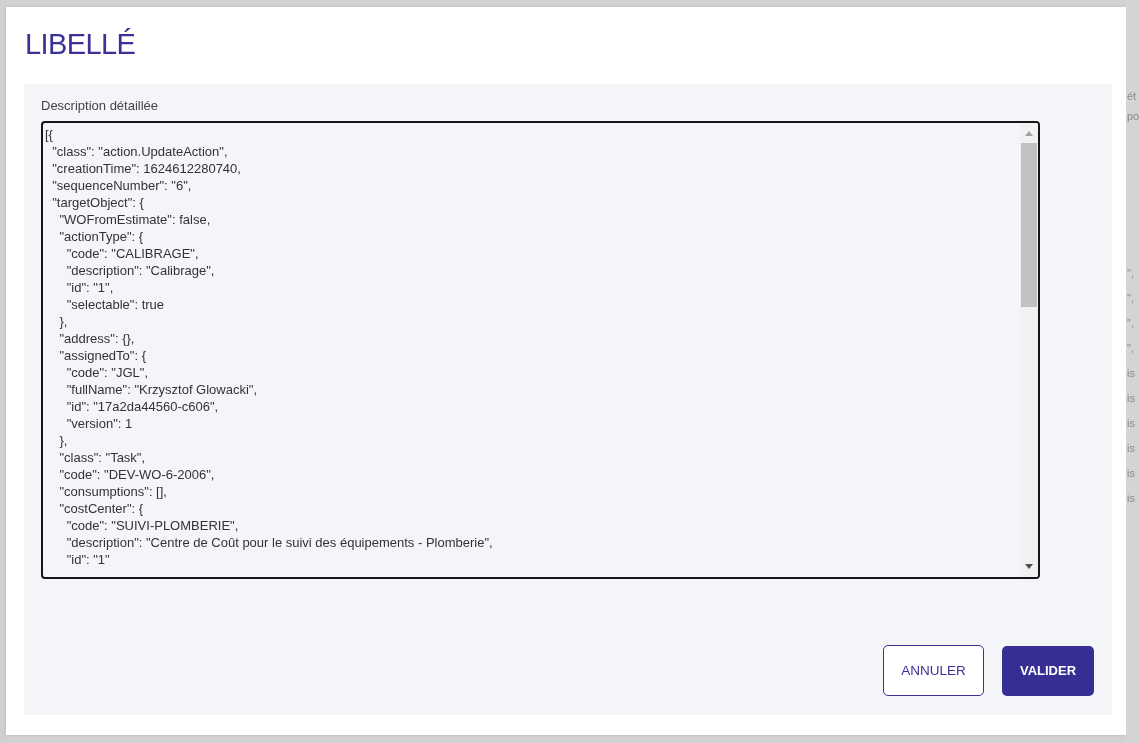 This screenshot has height=743, width=1140. What do you see at coordinates (1133, 116) in the screenshot?
I see `backdrop-text: po` at bounding box center [1133, 116].